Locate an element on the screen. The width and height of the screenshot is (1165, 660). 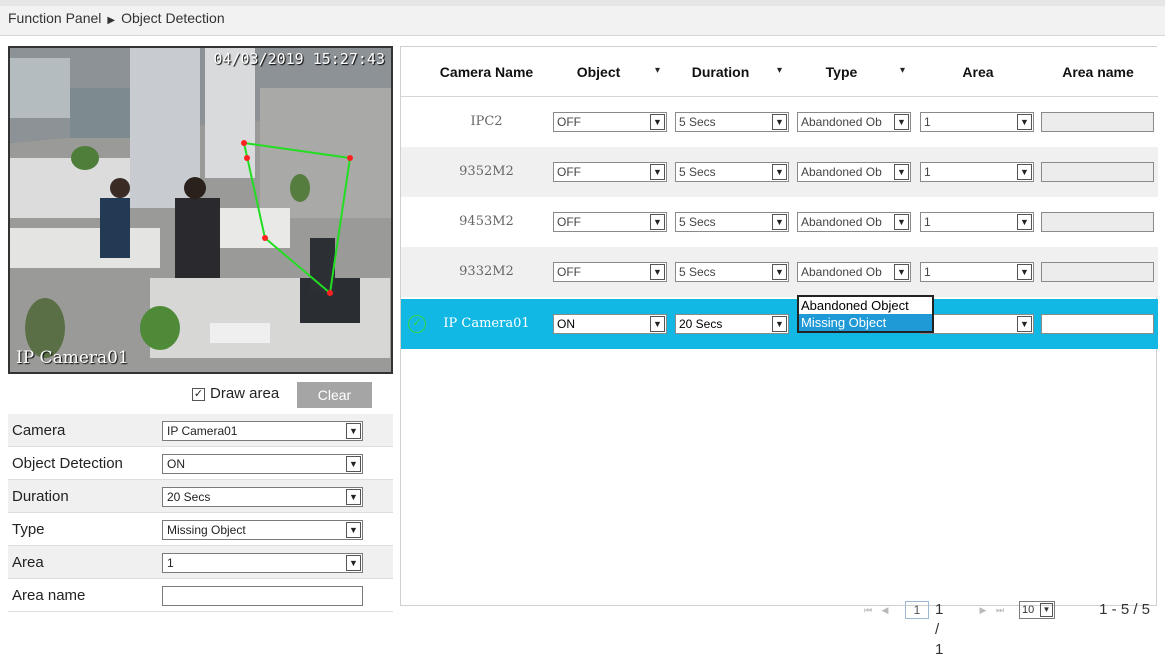
header-object: Object is located at coordinates (598, 72).